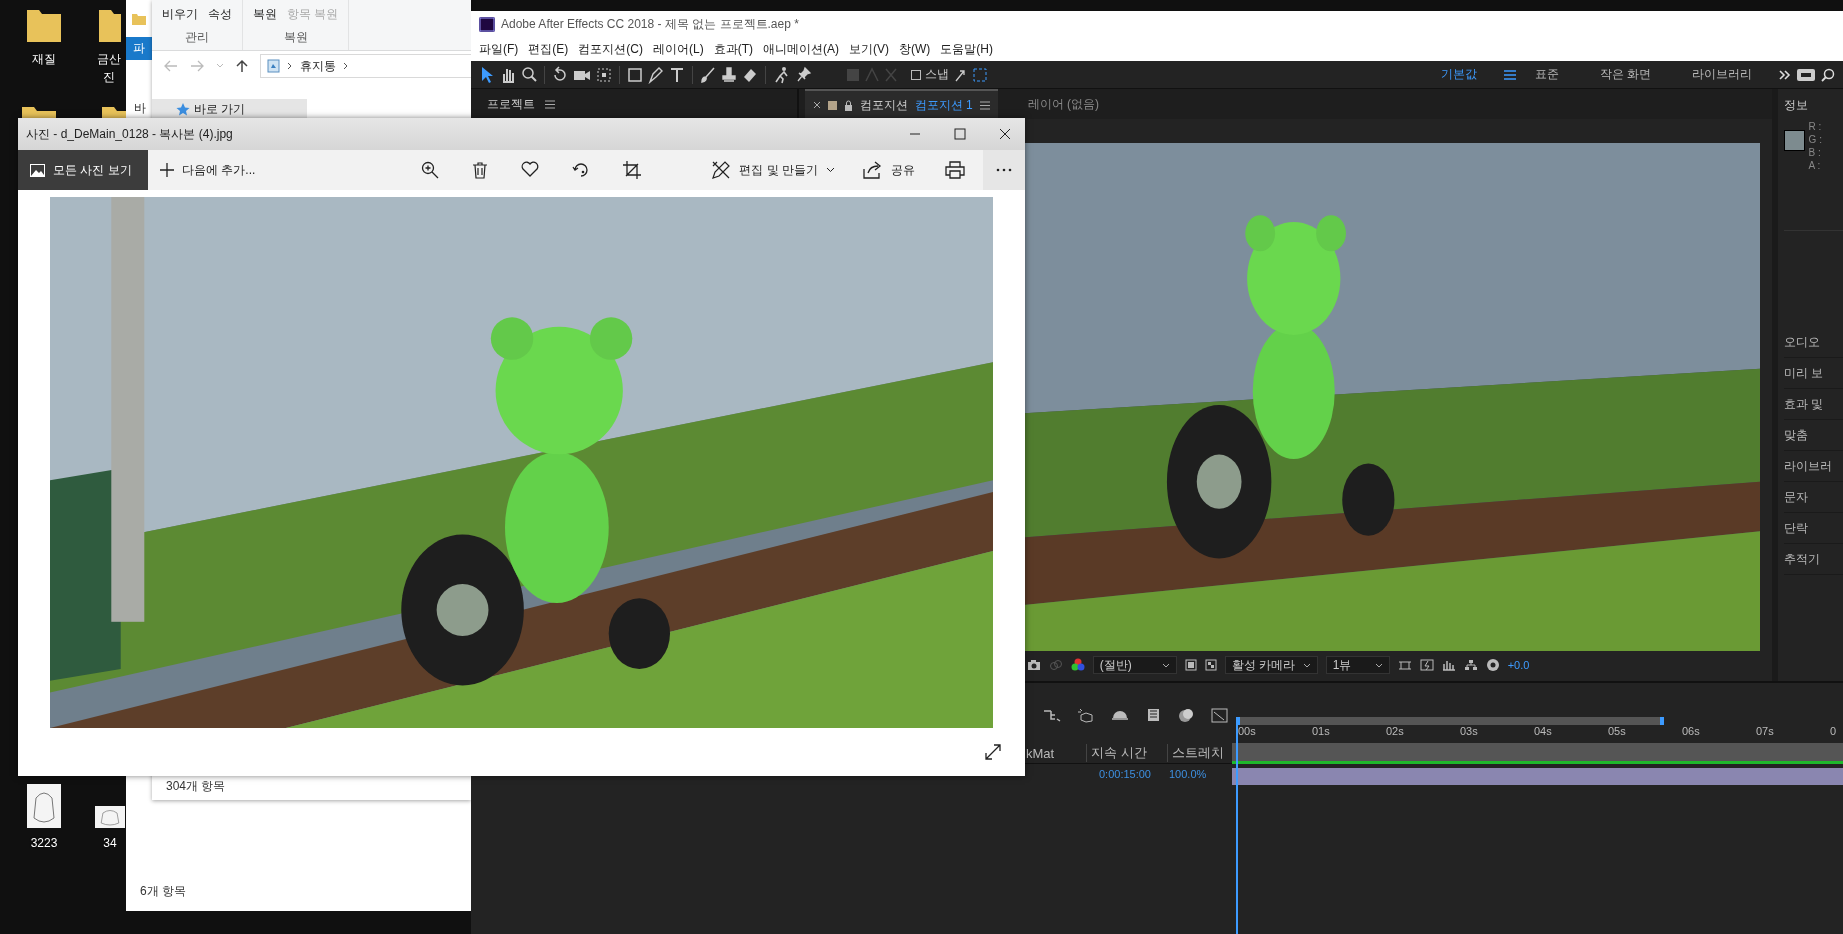  I want to click on icon-label: 재질, so click(44, 59).